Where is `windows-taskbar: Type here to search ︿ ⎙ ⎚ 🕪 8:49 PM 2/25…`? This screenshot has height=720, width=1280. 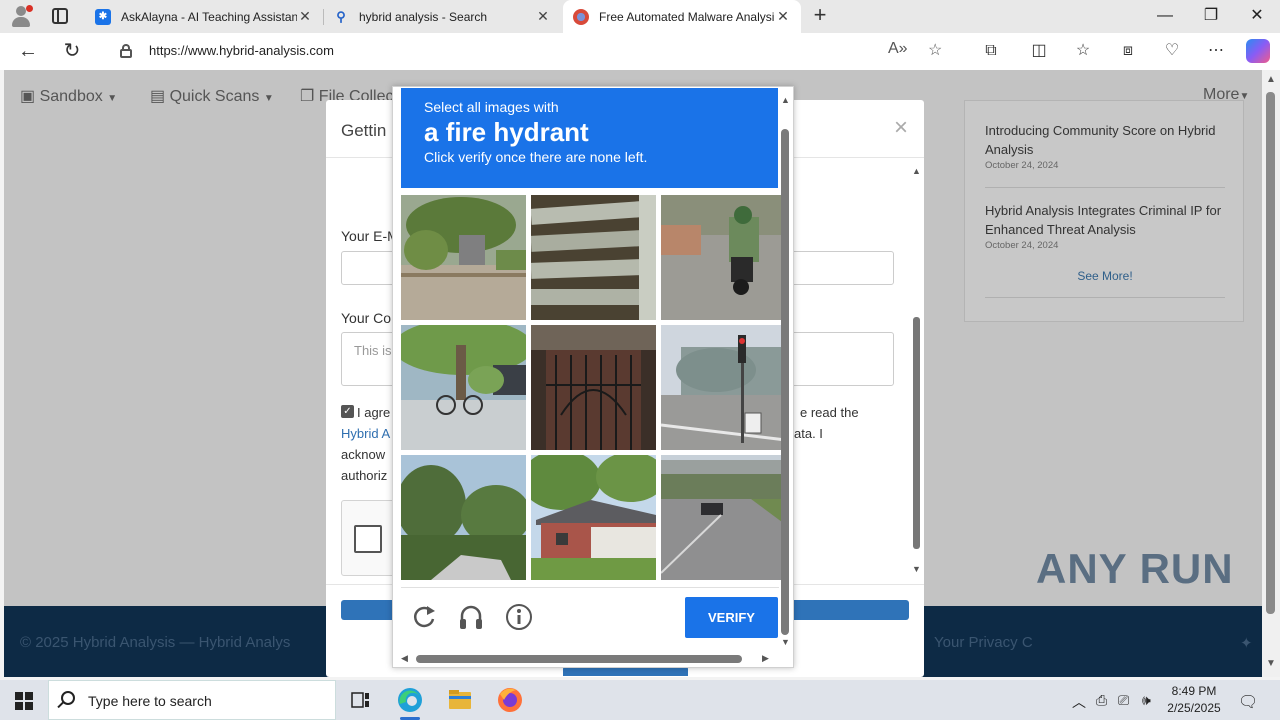 windows-taskbar: Type here to search ︿ ⎙ ⎚ 🕪 8:49 PM 2/25… is located at coordinates (640, 700).